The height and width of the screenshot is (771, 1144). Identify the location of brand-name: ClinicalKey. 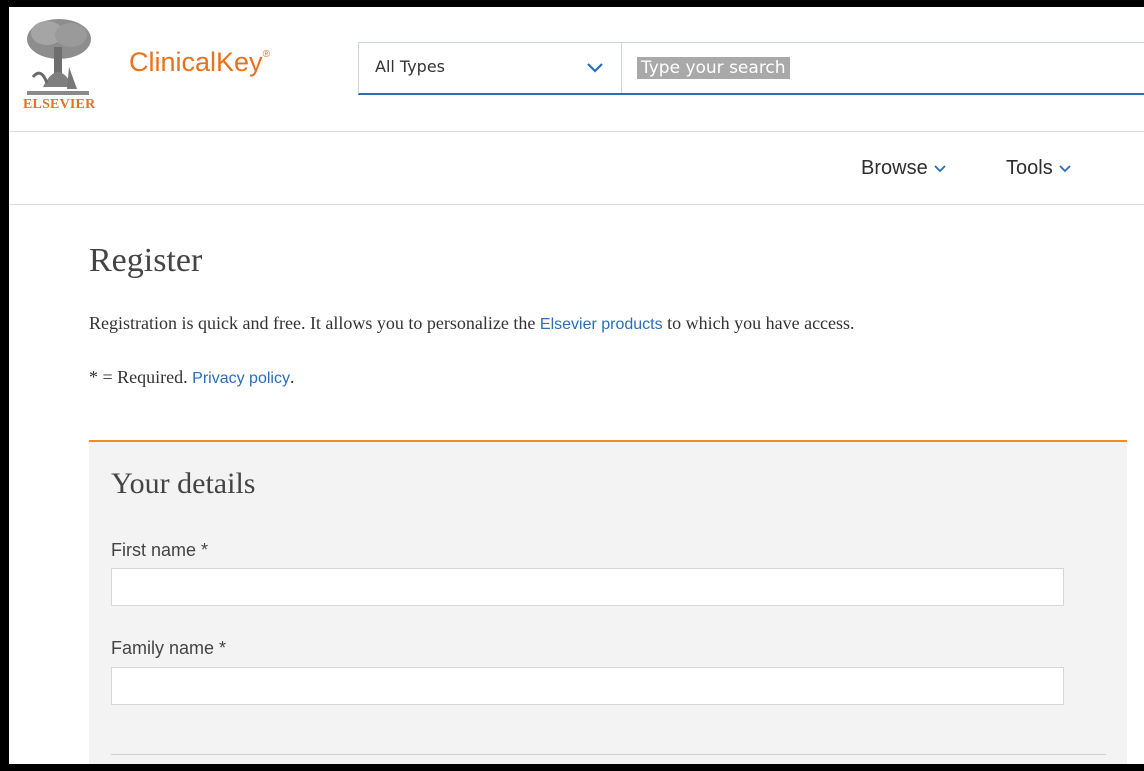
(196, 62).